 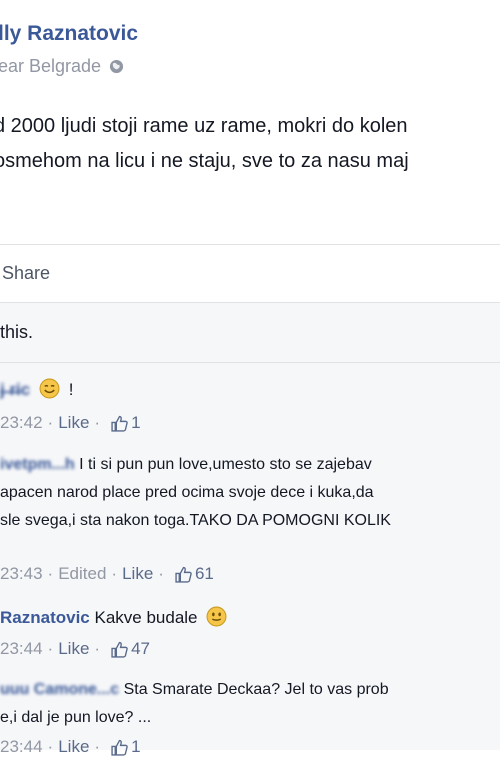 I want to click on like-count: 61, so click(x=204, y=574).